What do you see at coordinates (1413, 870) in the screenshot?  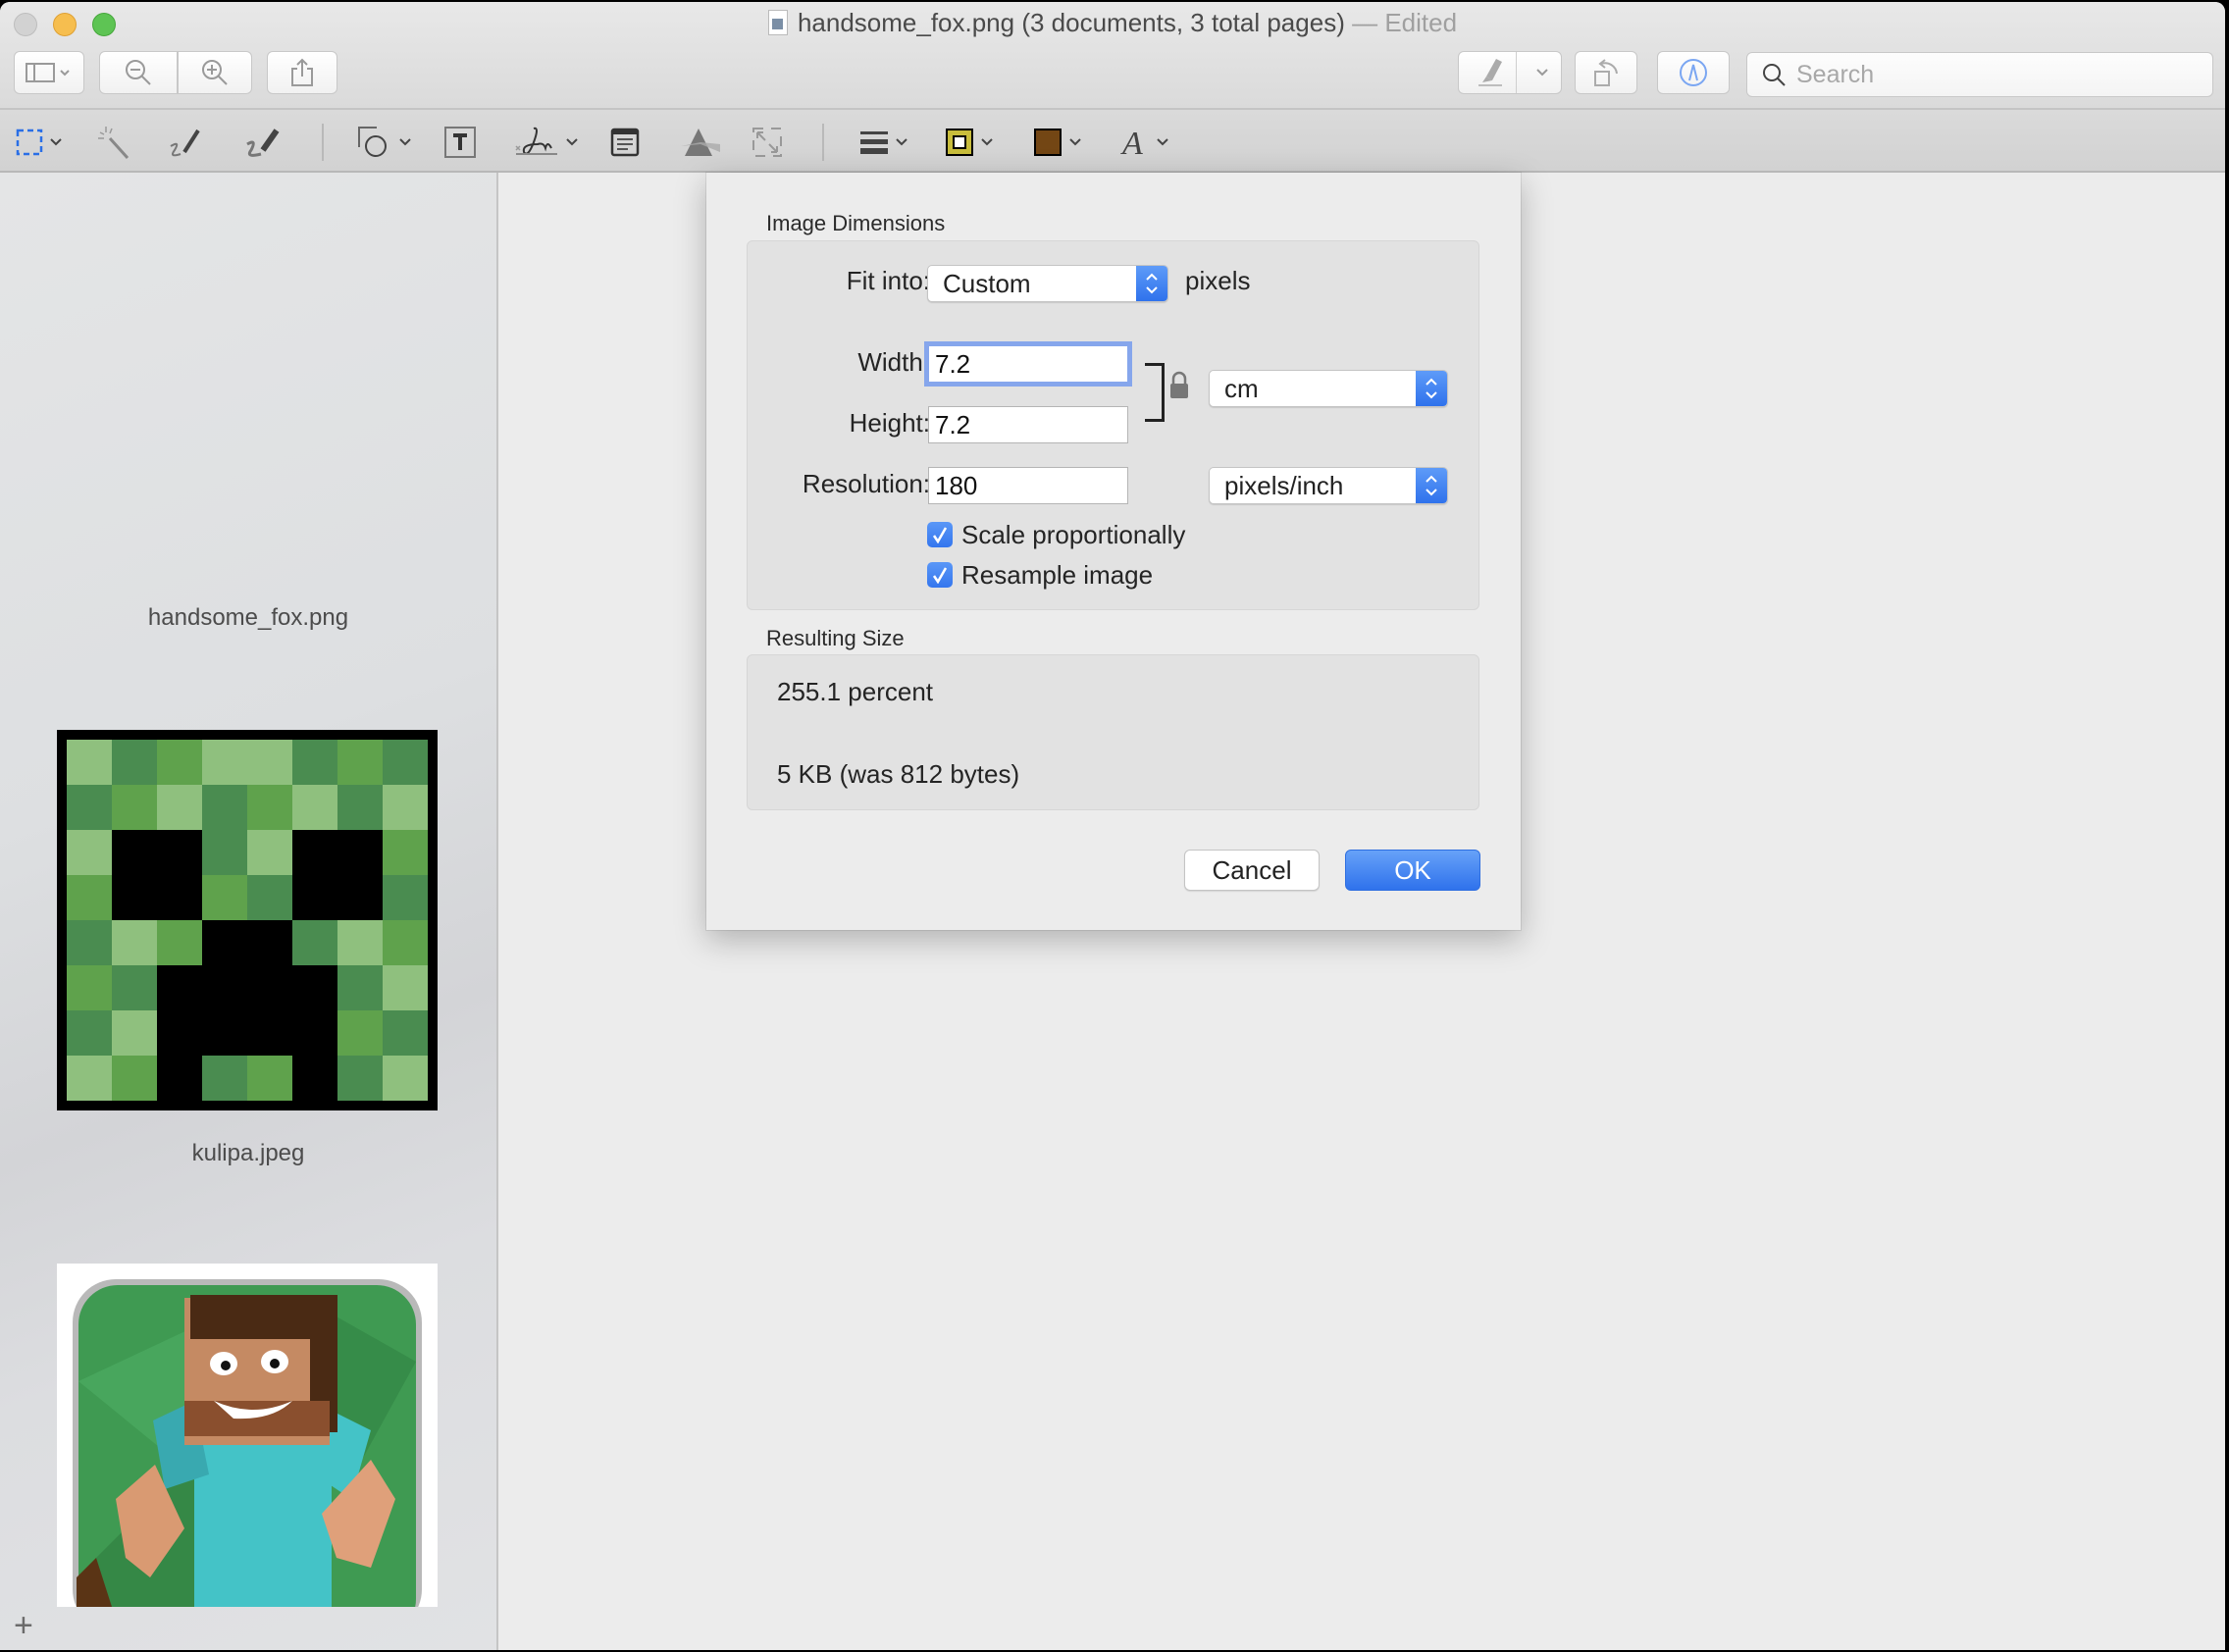 I see `ok-button: OK` at bounding box center [1413, 870].